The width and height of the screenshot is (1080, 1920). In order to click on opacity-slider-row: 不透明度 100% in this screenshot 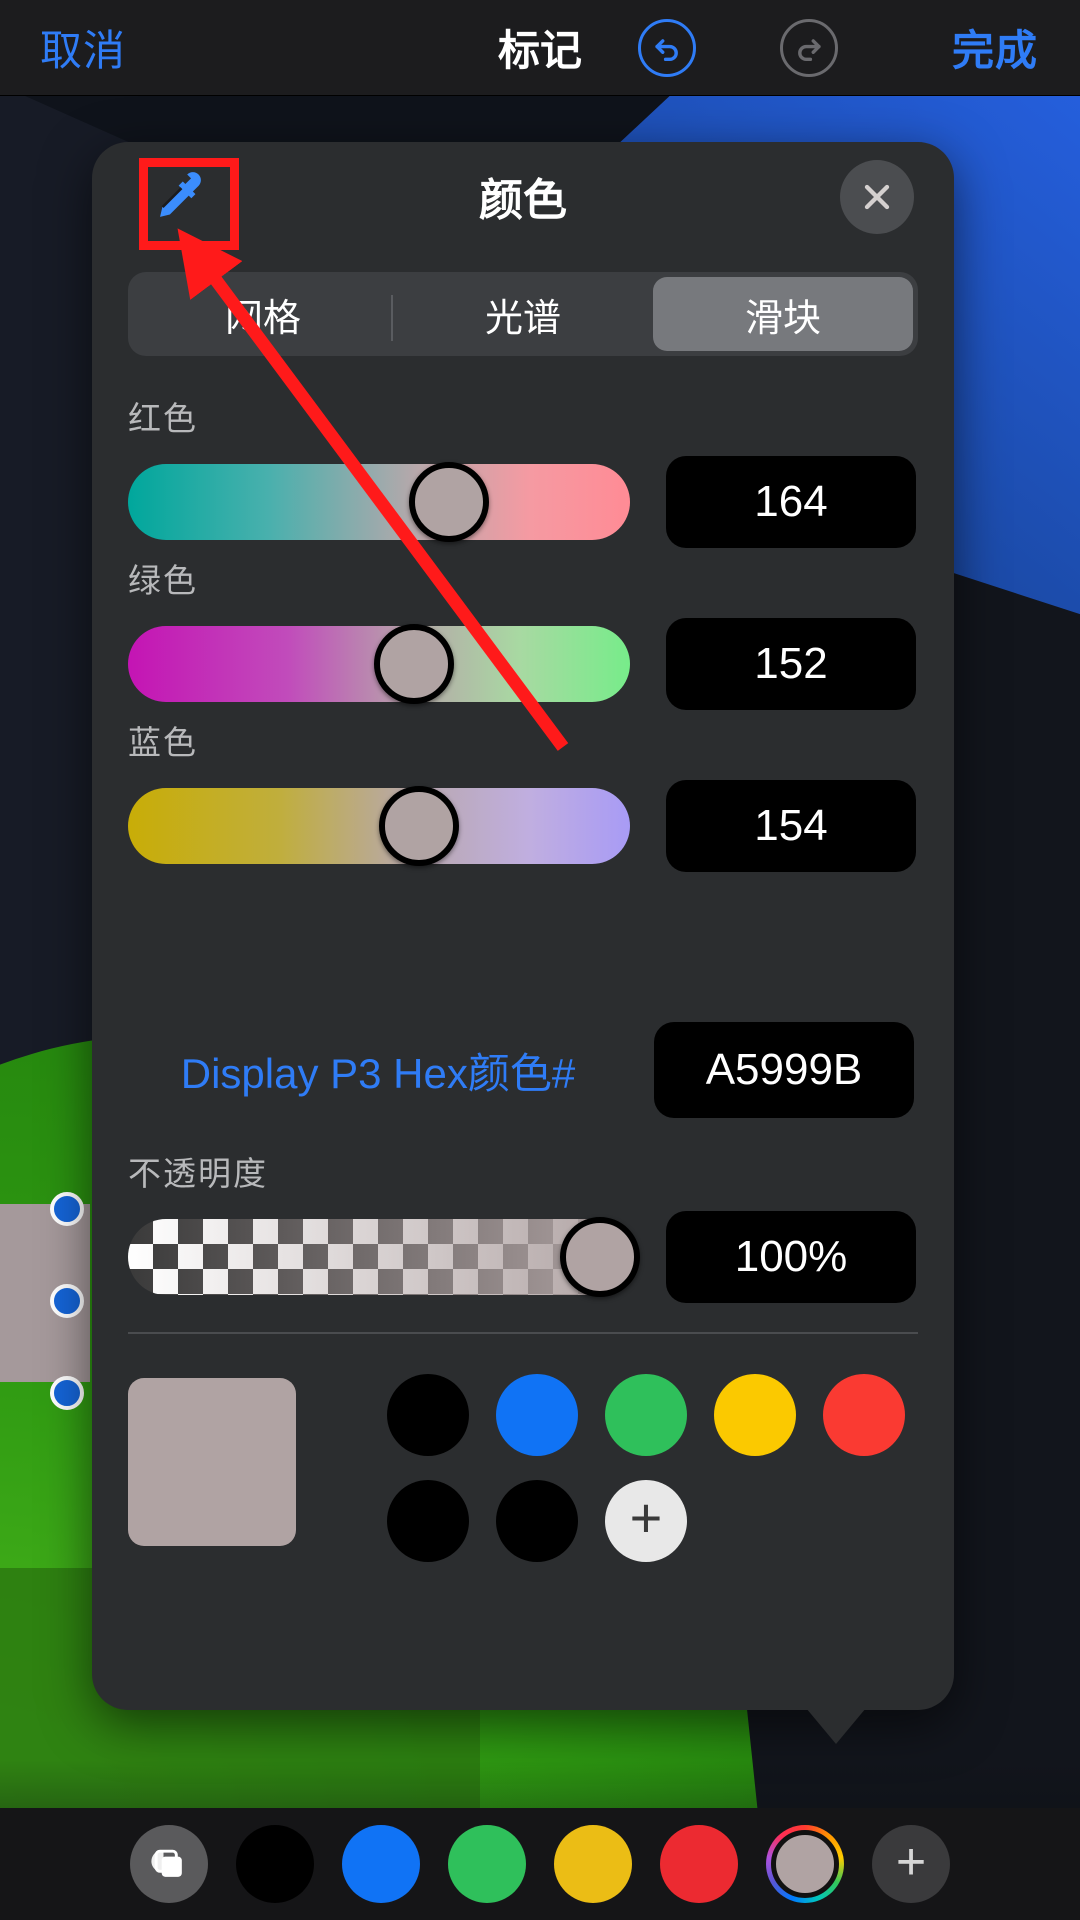, I will do `click(523, 1225)`.